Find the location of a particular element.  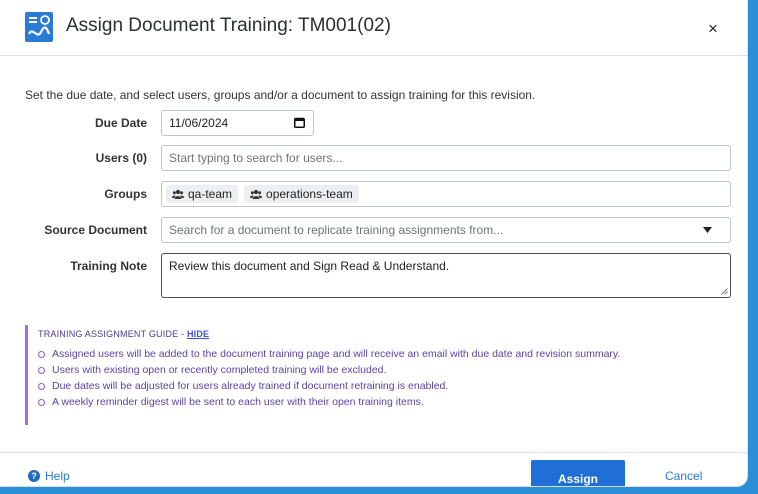

assign-button: Assign is located at coordinates (578, 473).